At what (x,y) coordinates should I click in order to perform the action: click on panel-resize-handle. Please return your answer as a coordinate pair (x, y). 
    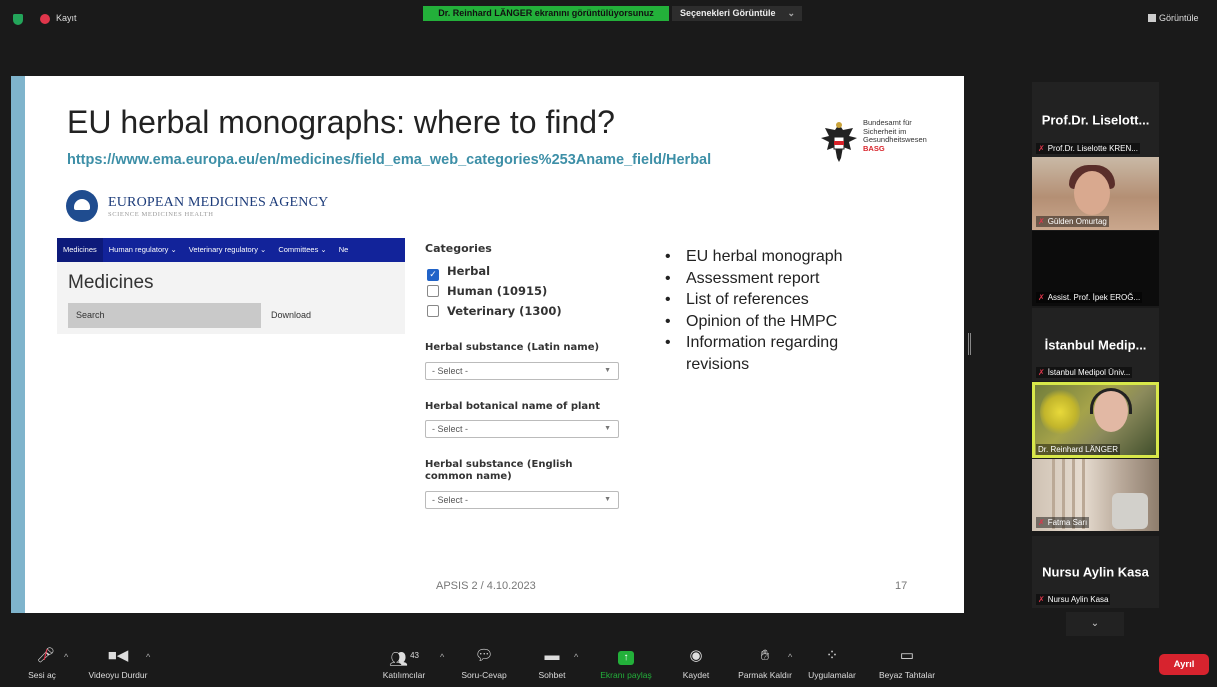
    Looking at the image, I should click on (969, 344).